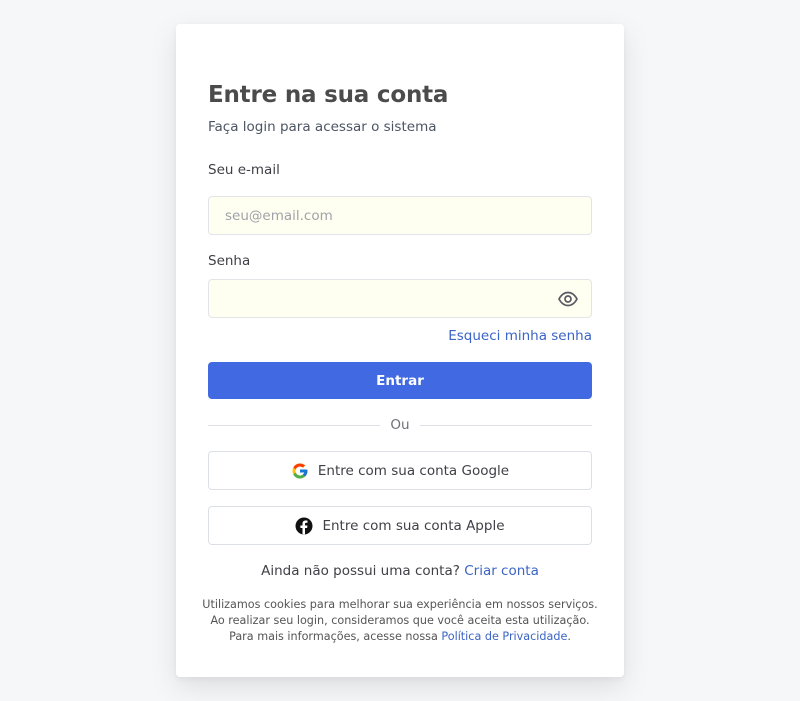 This screenshot has height=701, width=800. What do you see at coordinates (413, 470) in the screenshot?
I see `google-login-label: Entre com sua conta Google` at bounding box center [413, 470].